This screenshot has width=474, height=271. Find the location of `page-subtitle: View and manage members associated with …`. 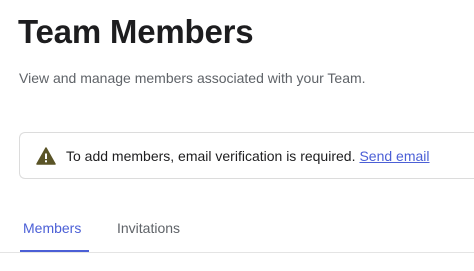

page-subtitle: View and manage members associated with … is located at coordinates (192, 78).